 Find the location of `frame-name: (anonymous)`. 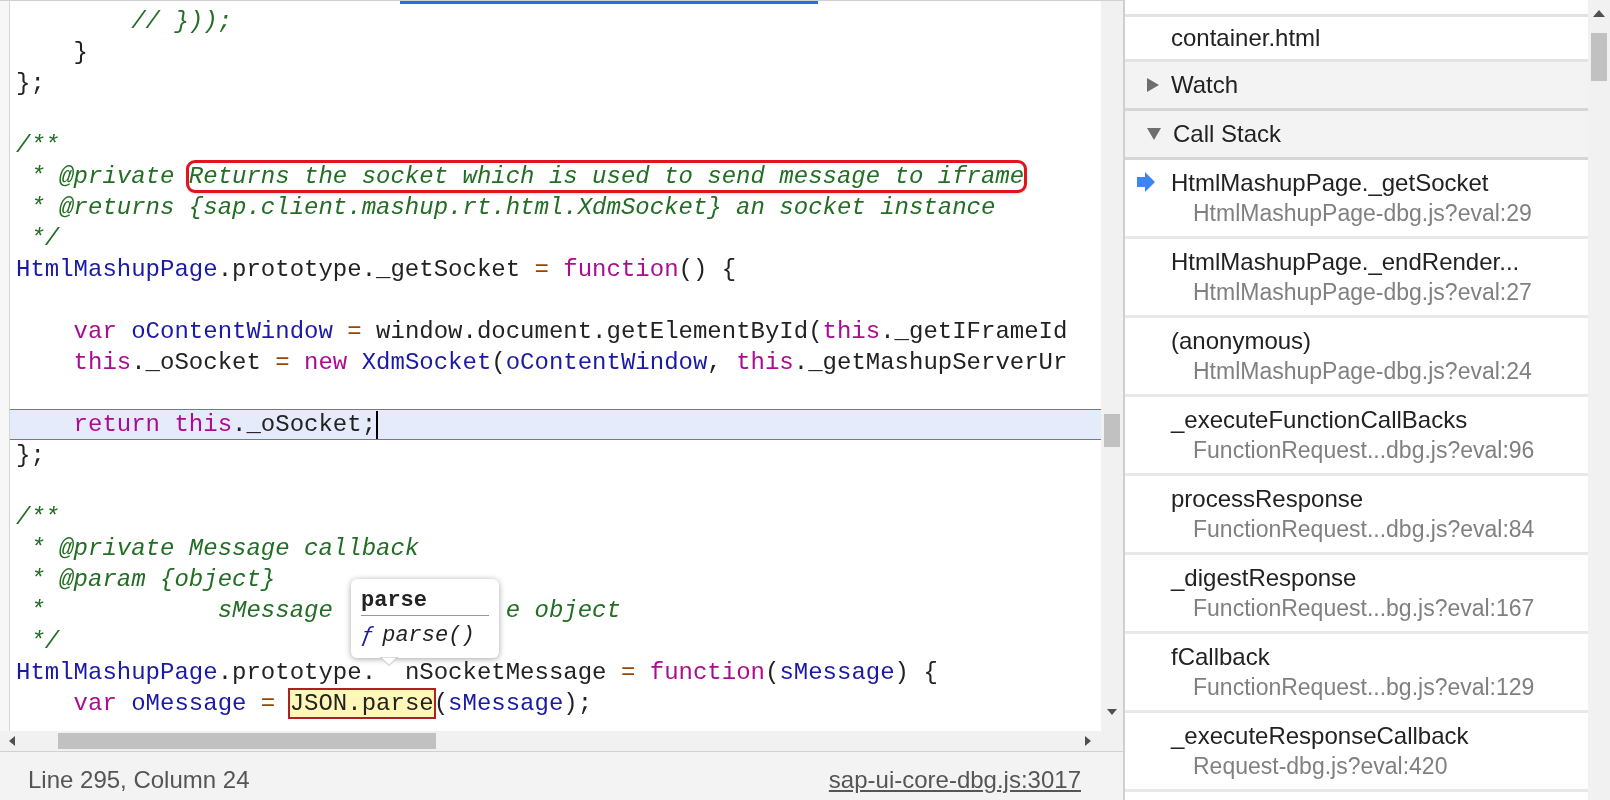

frame-name: (anonymous) is located at coordinates (1241, 341).